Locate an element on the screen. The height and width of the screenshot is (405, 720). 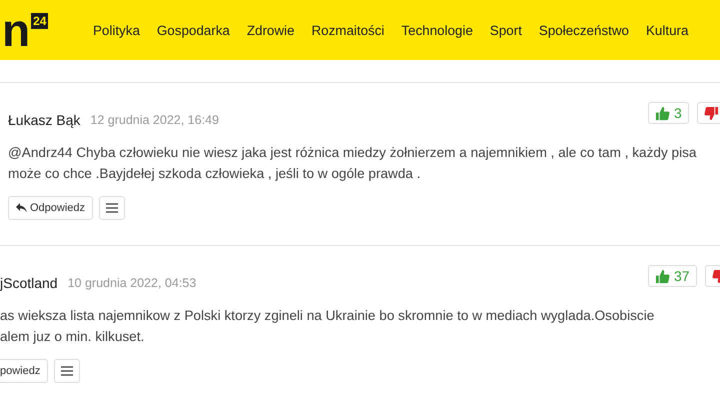
nav-link: Zdrowie is located at coordinates (270, 30).